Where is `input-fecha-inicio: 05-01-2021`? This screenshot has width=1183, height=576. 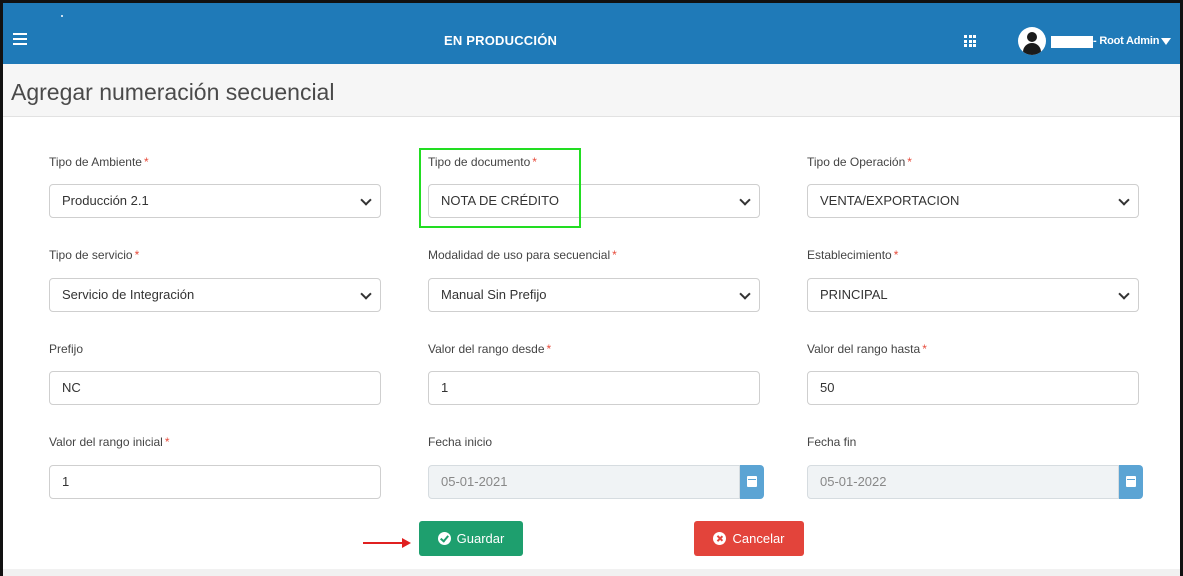
input-fecha-inicio: 05-01-2021 is located at coordinates (584, 482).